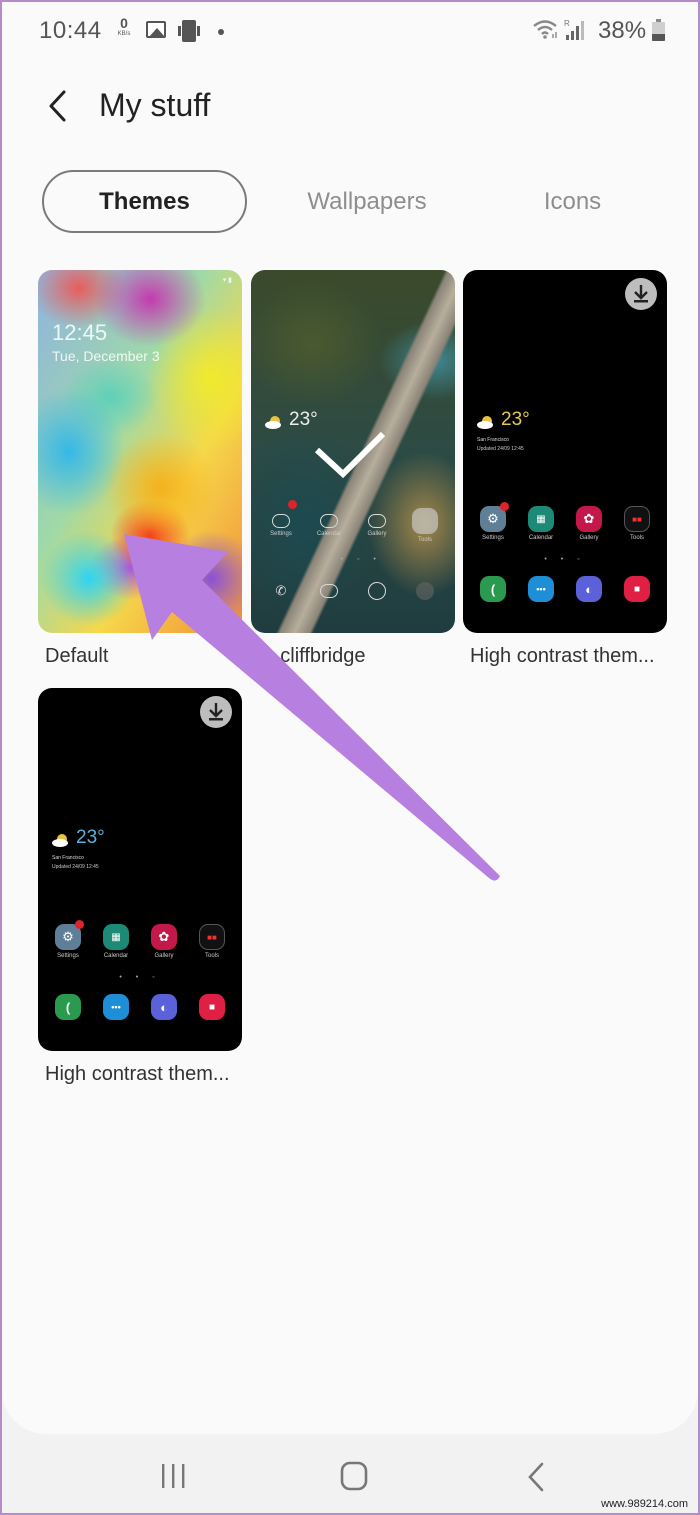 Image resolution: width=700 pixels, height=1515 pixels. Describe the element at coordinates (353, 559) in the screenshot. I see `preview-page-dots: • • ◦ •` at that location.